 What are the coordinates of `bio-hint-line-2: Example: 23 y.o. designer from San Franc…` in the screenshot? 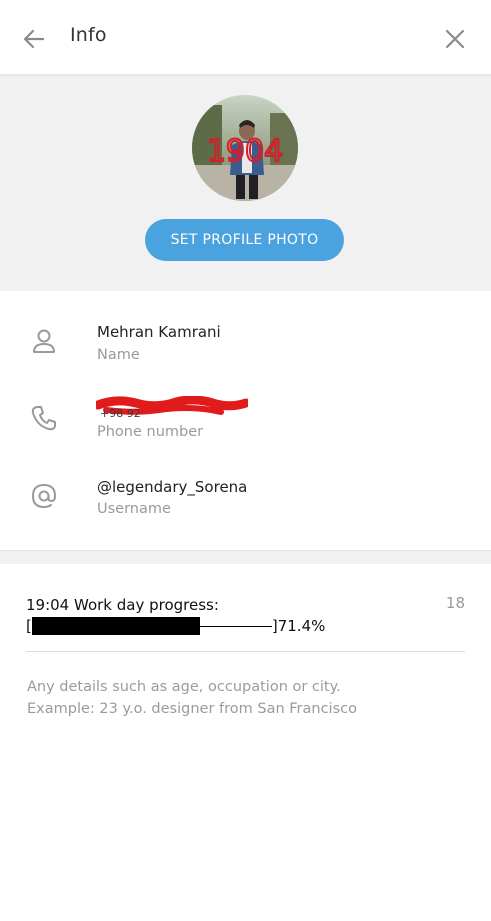 It's located at (192, 709).